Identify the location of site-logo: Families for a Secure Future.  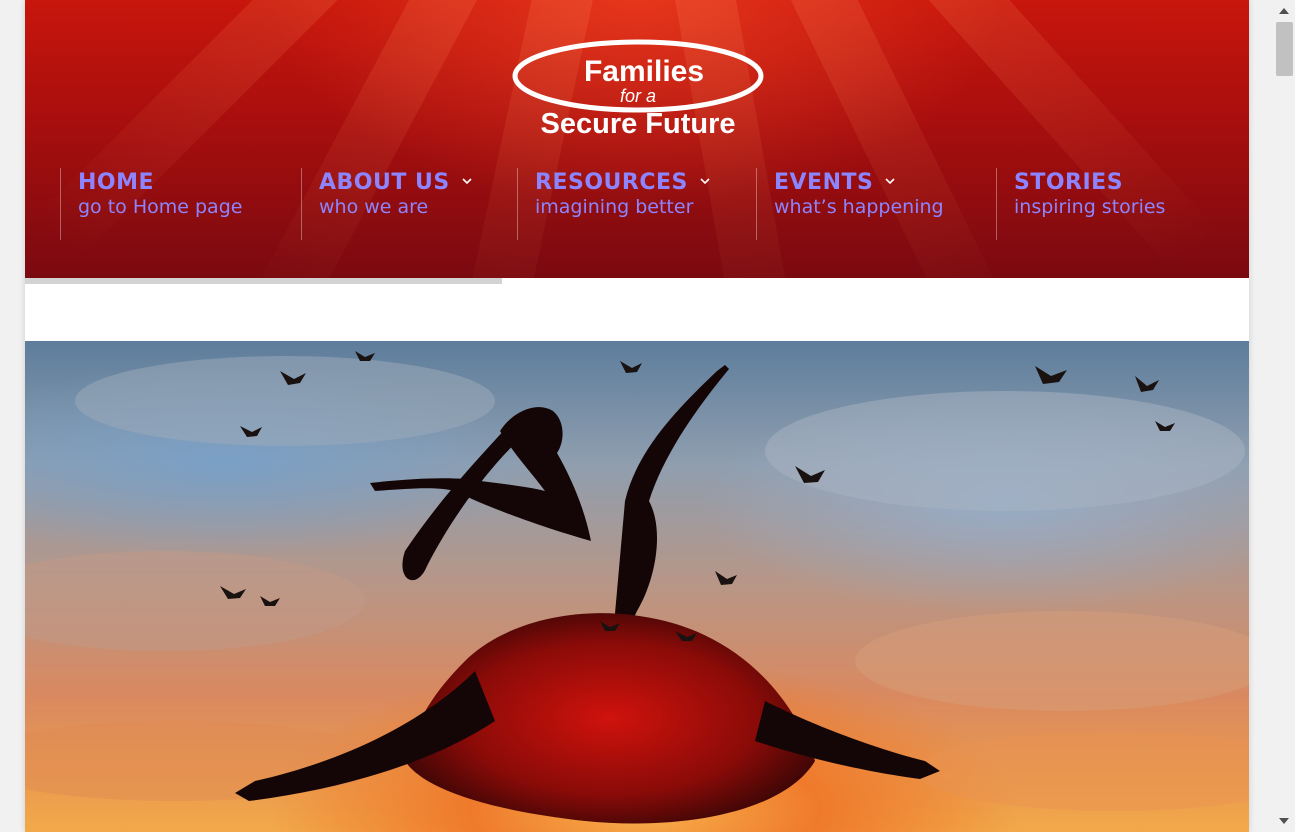
(638, 88).